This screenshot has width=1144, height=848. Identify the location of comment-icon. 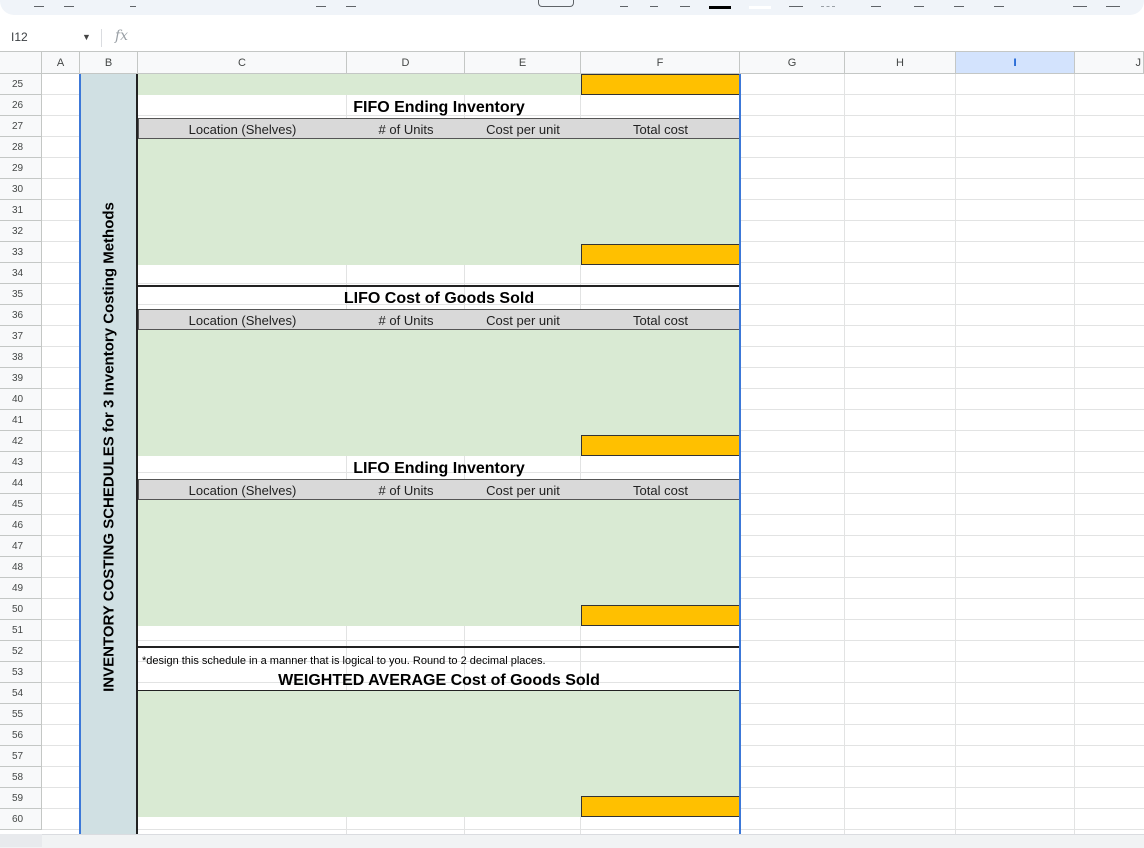
(1080, 3).